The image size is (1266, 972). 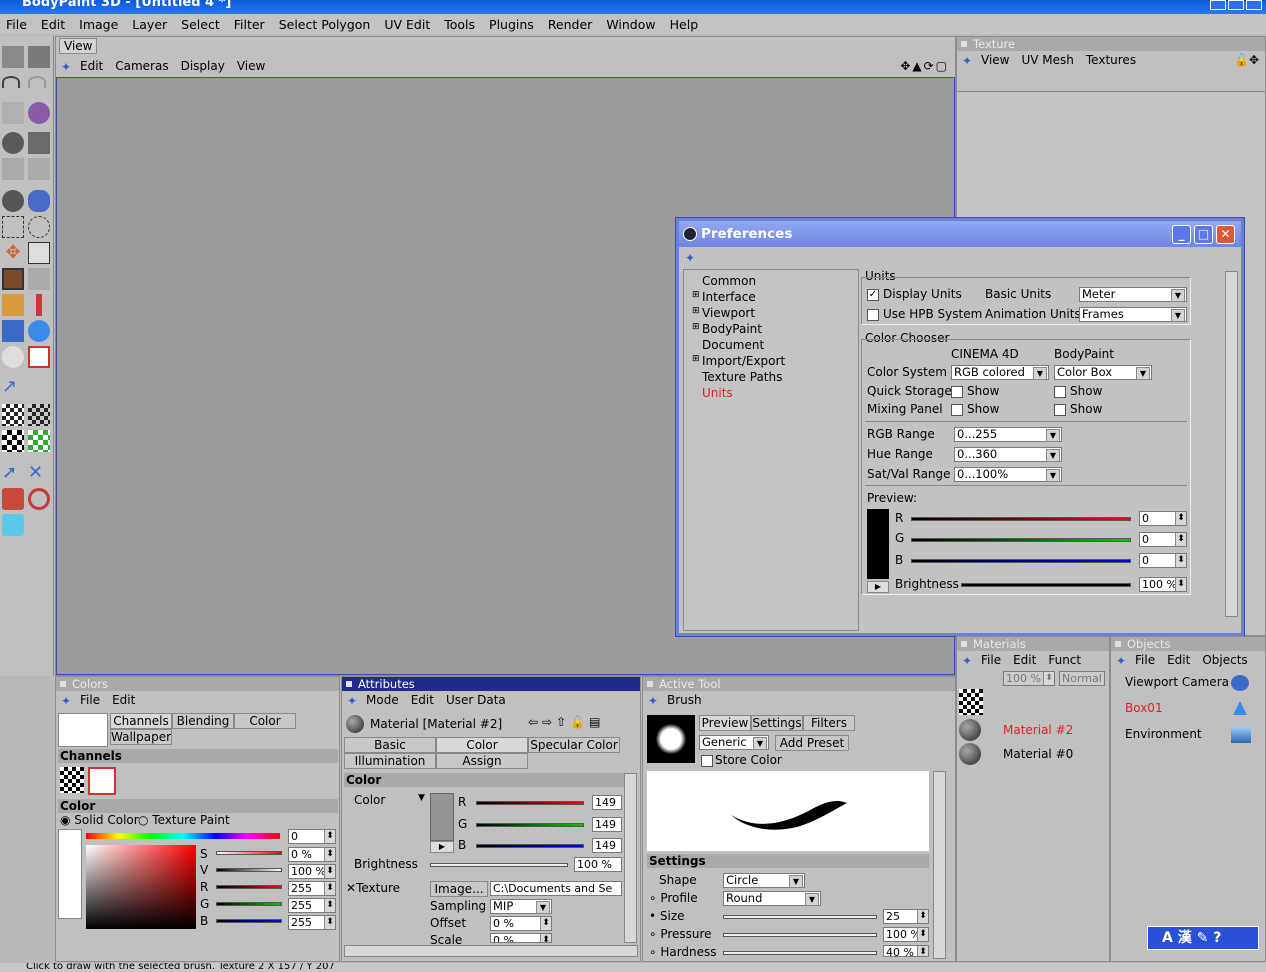 What do you see at coordinates (530, 803) in the screenshot?
I see `attr-r-slider` at bounding box center [530, 803].